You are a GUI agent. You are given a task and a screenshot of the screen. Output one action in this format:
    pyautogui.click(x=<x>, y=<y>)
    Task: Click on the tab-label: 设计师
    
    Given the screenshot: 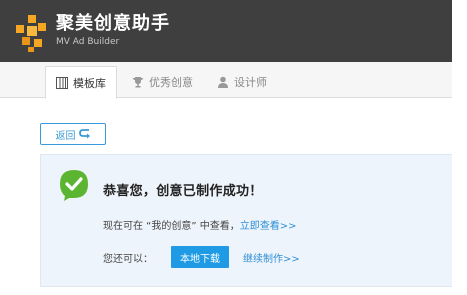 What is the action you would take?
    pyautogui.click(x=250, y=82)
    